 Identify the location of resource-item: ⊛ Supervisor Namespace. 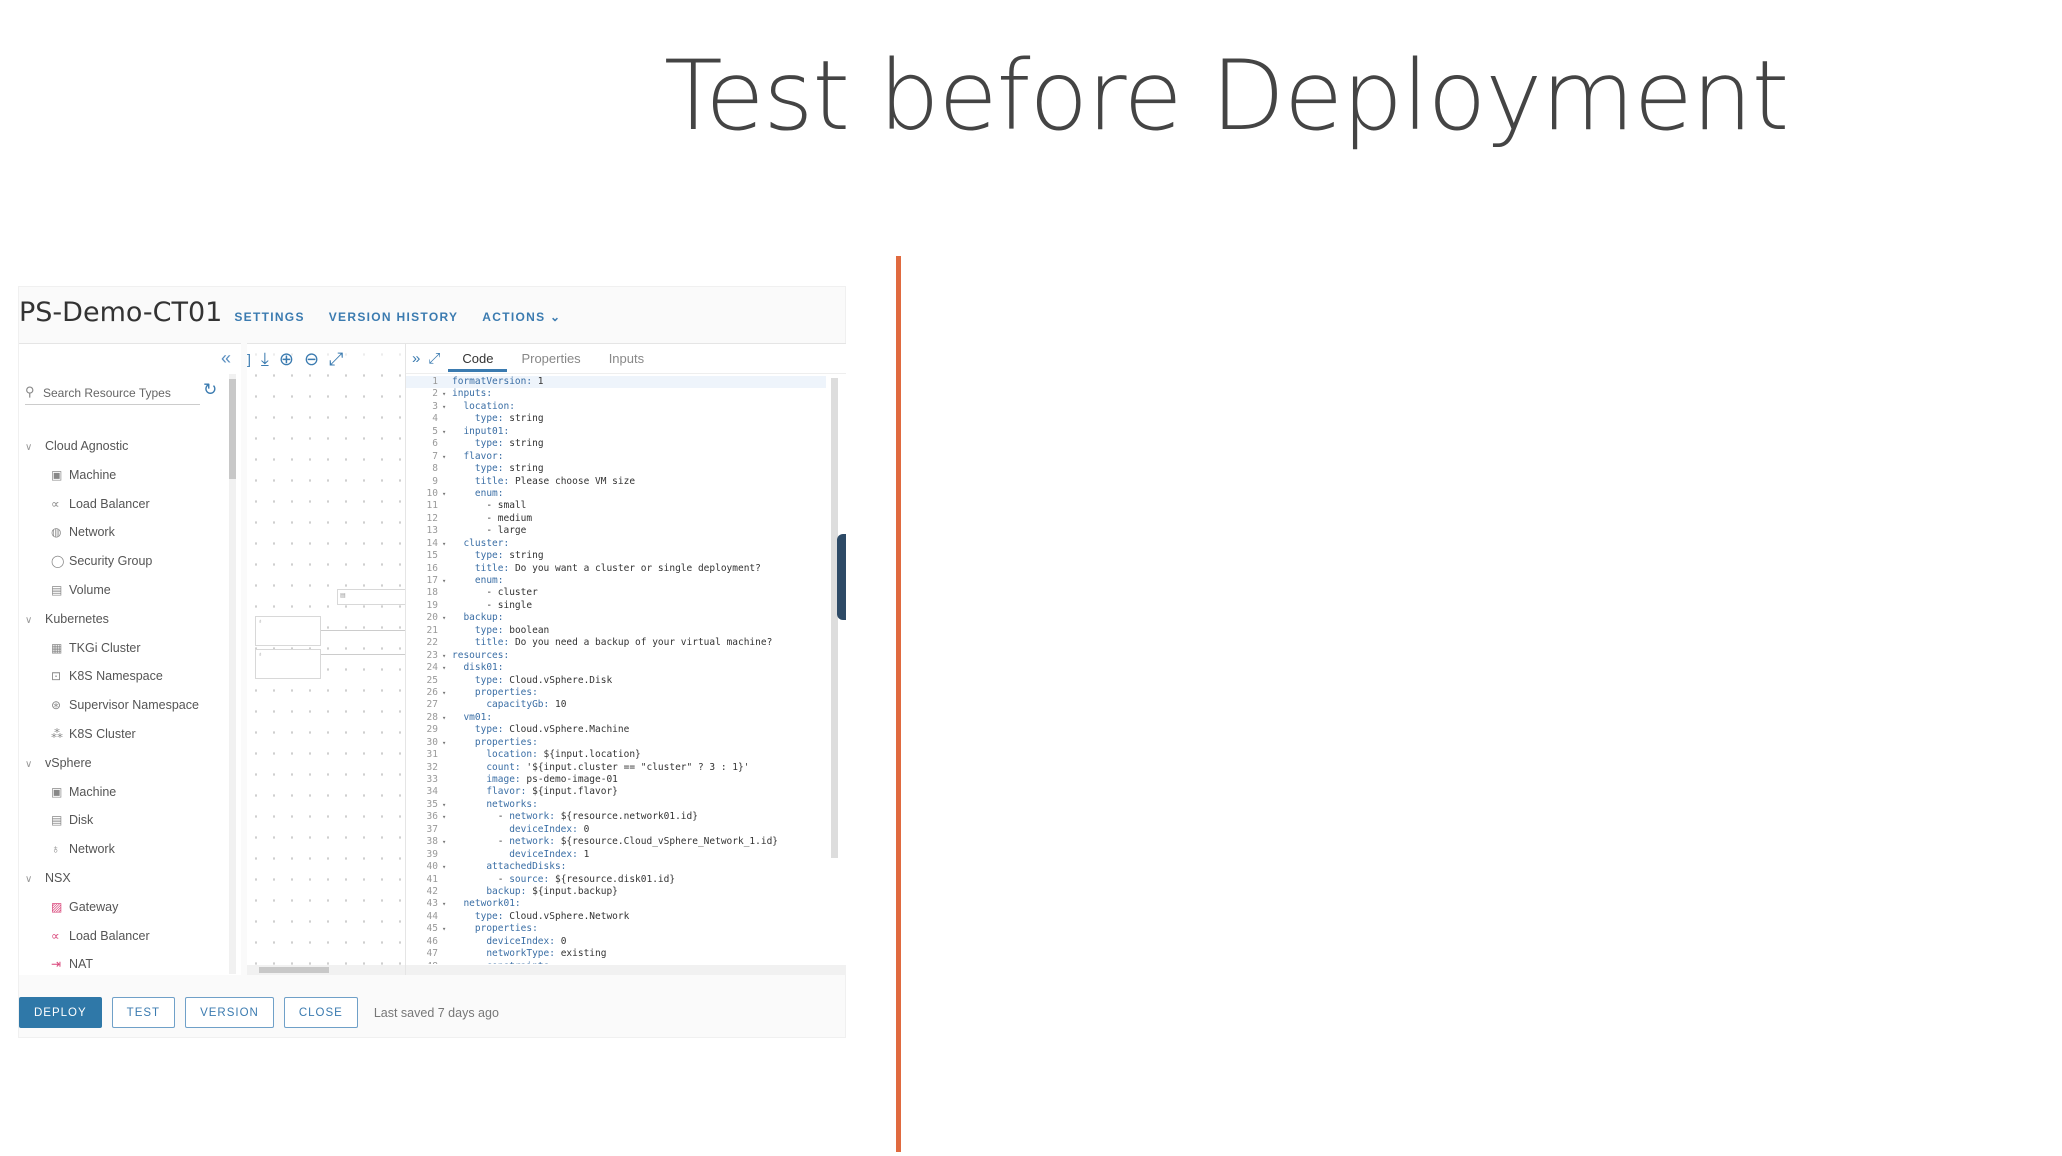
(125, 705).